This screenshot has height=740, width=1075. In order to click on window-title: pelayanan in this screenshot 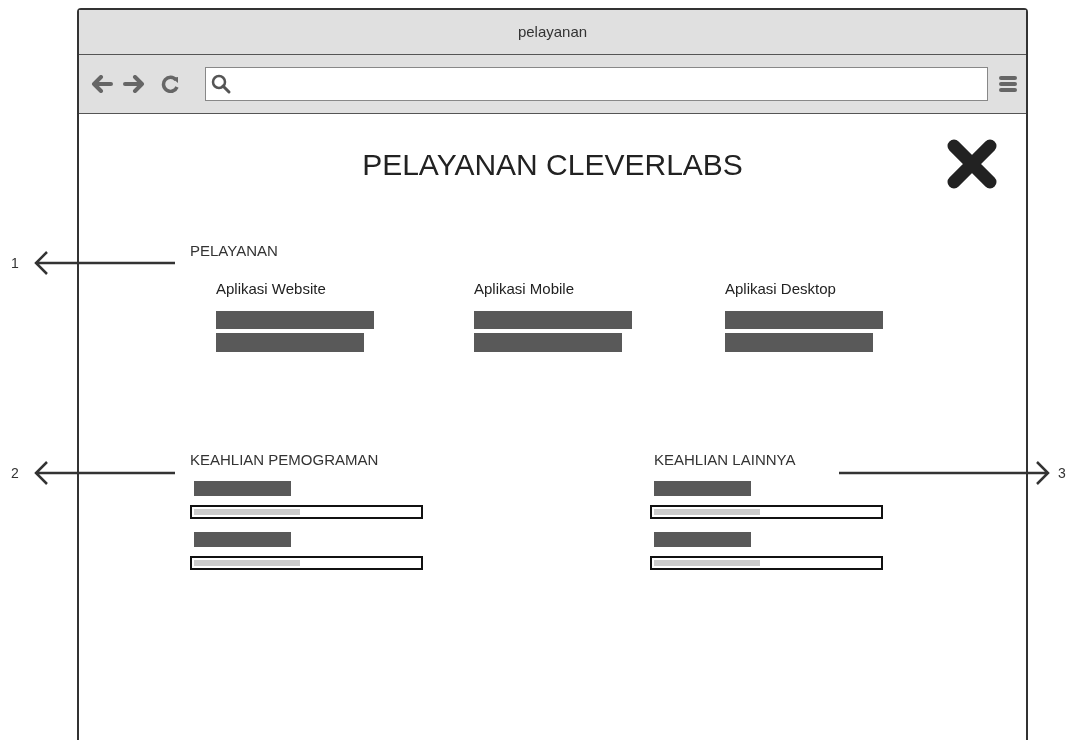, I will do `click(552, 31)`.